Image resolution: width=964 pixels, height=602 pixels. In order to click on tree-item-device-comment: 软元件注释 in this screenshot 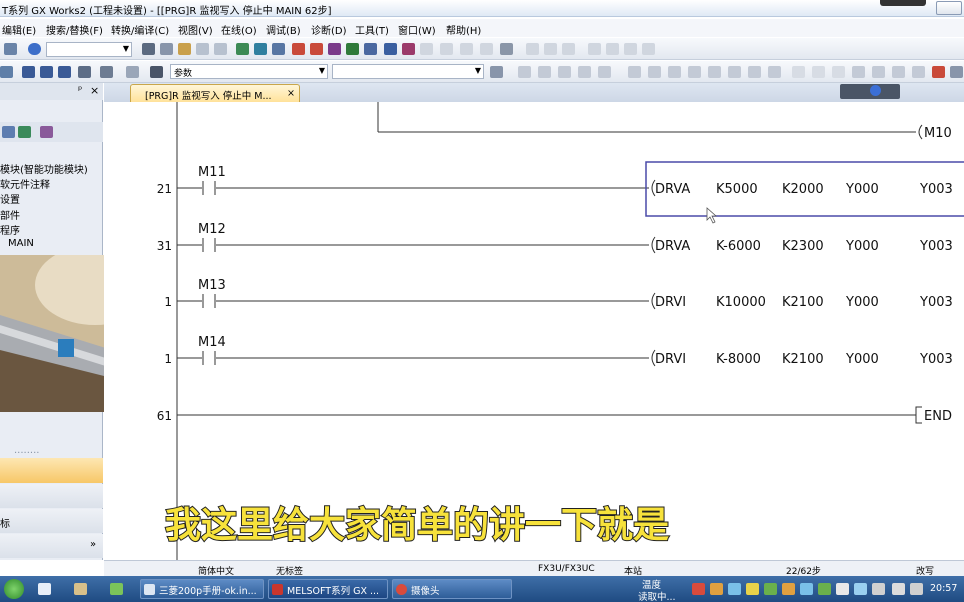, I will do `click(51, 183)`.